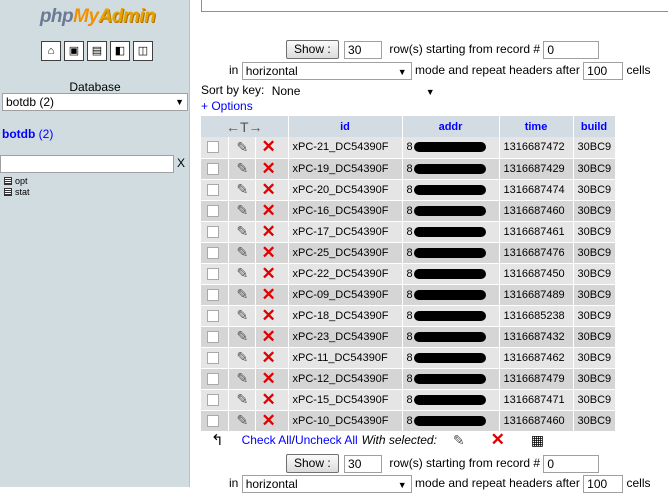 This screenshot has width=668, height=493. I want to click on repeat-headers-input: 100, so click(603, 71).